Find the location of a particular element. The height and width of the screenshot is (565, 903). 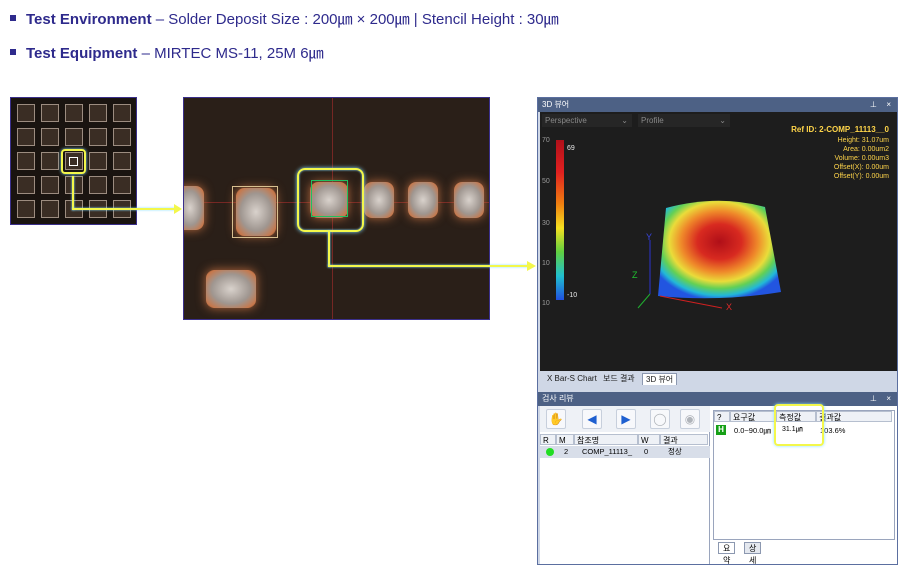

measured-value-highlight is located at coordinates (799, 425).